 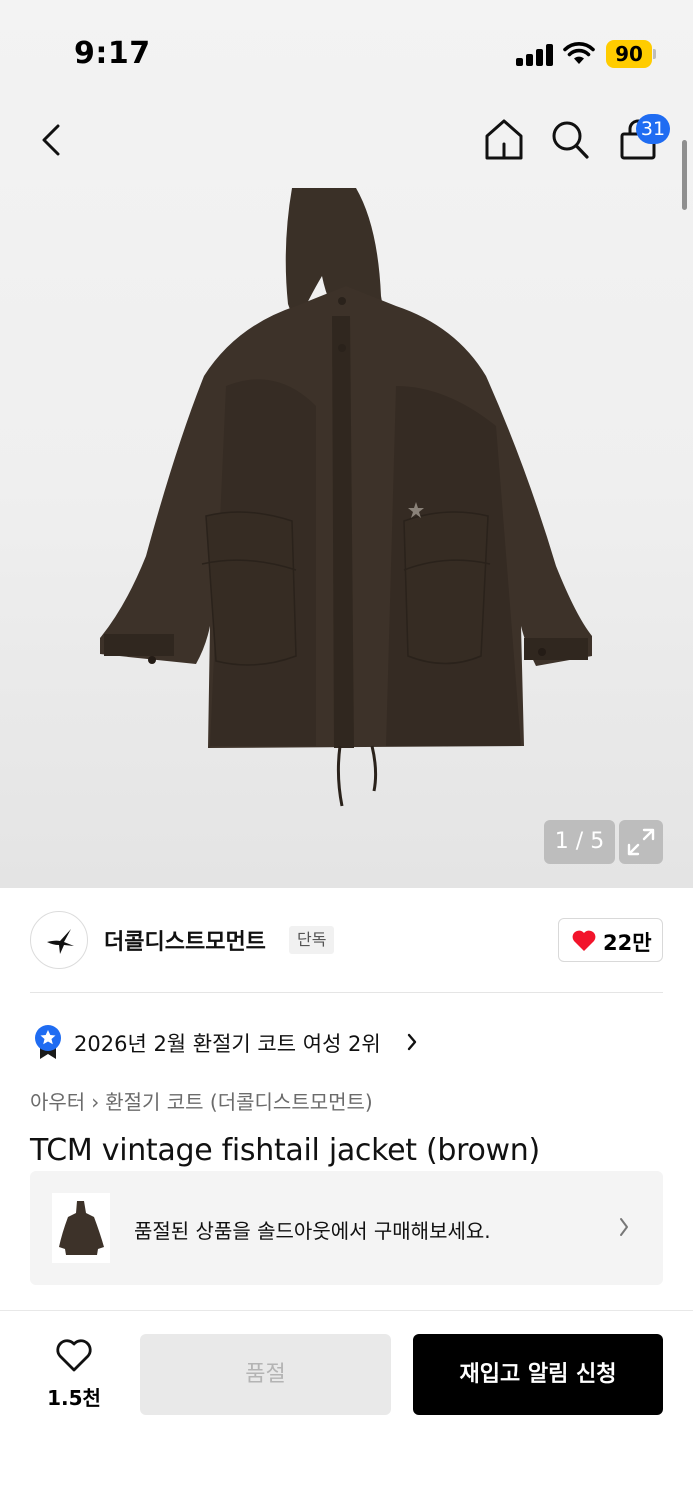 What do you see at coordinates (312, 1231) in the screenshot?
I see `banner-text: 품절된 상품을 솔드아웃에서 구매해보세요.` at bounding box center [312, 1231].